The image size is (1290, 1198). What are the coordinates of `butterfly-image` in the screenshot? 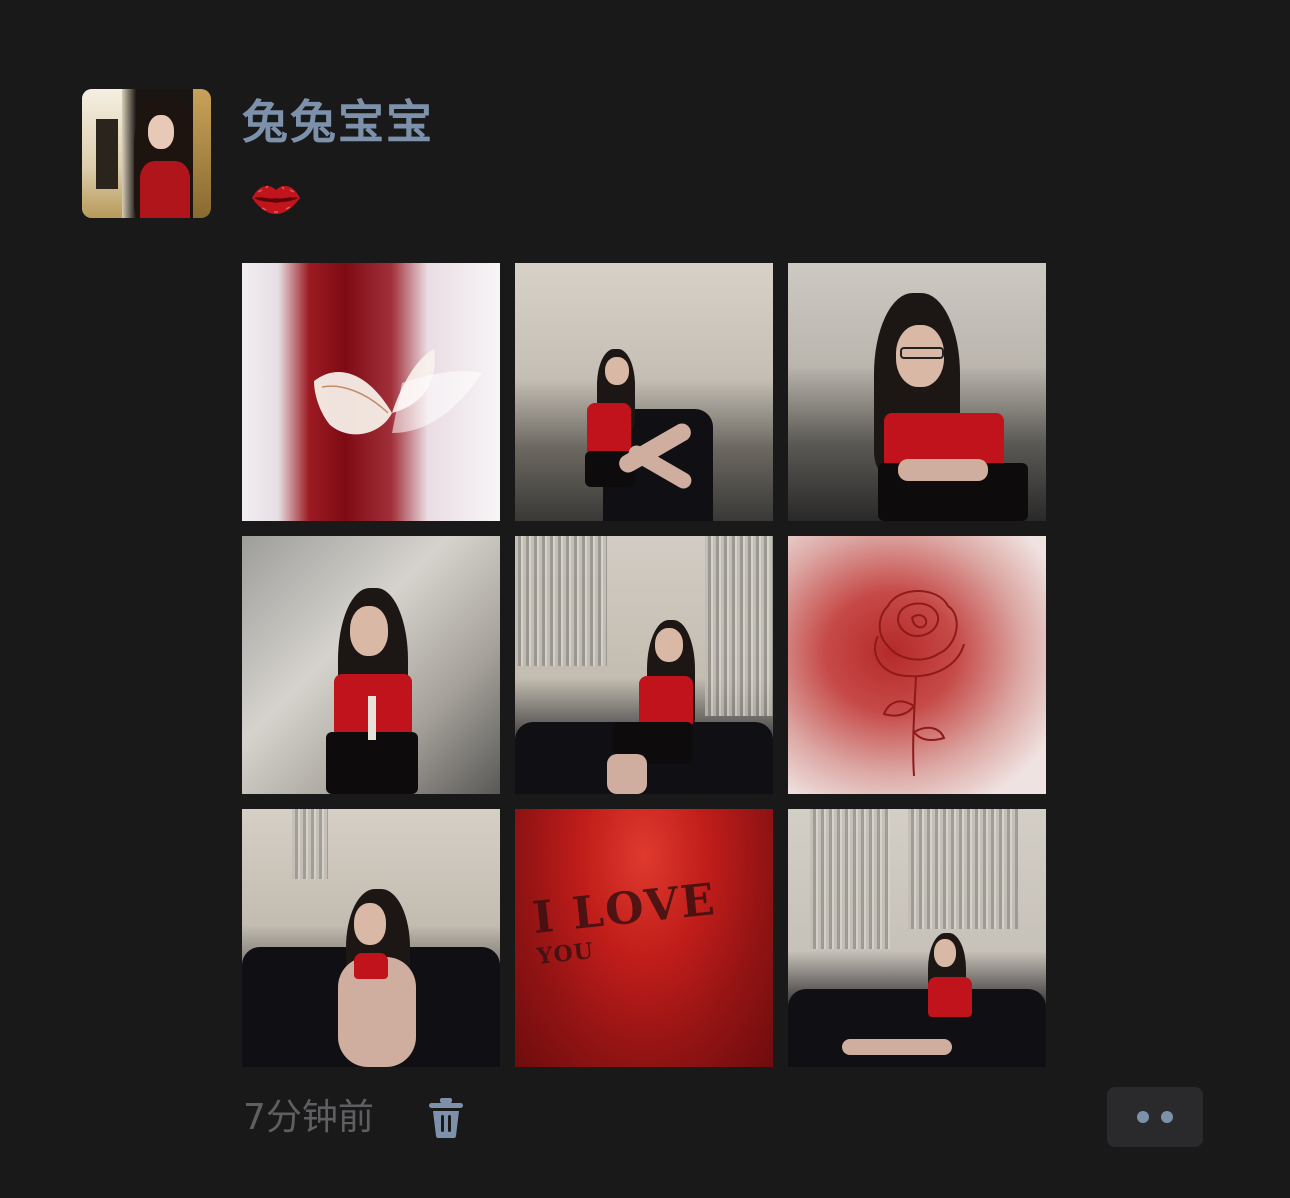 It's located at (398, 392).